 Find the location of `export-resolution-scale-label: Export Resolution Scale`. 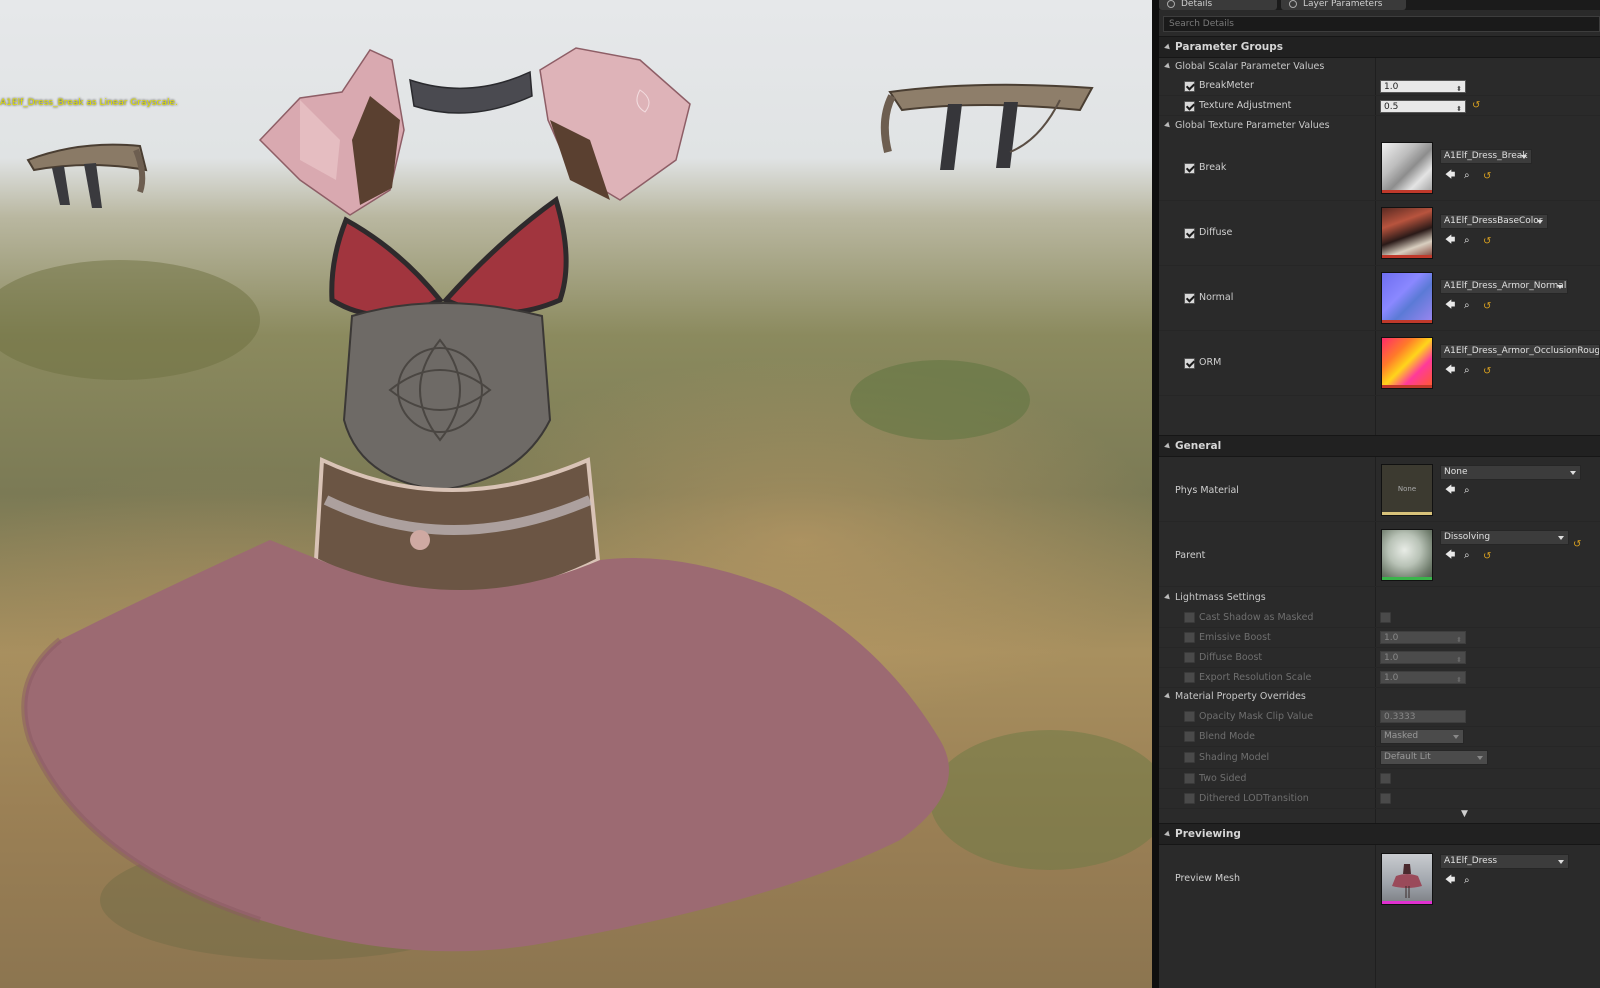

export-resolution-scale-label: Export Resolution Scale is located at coordinates (1255, 677).